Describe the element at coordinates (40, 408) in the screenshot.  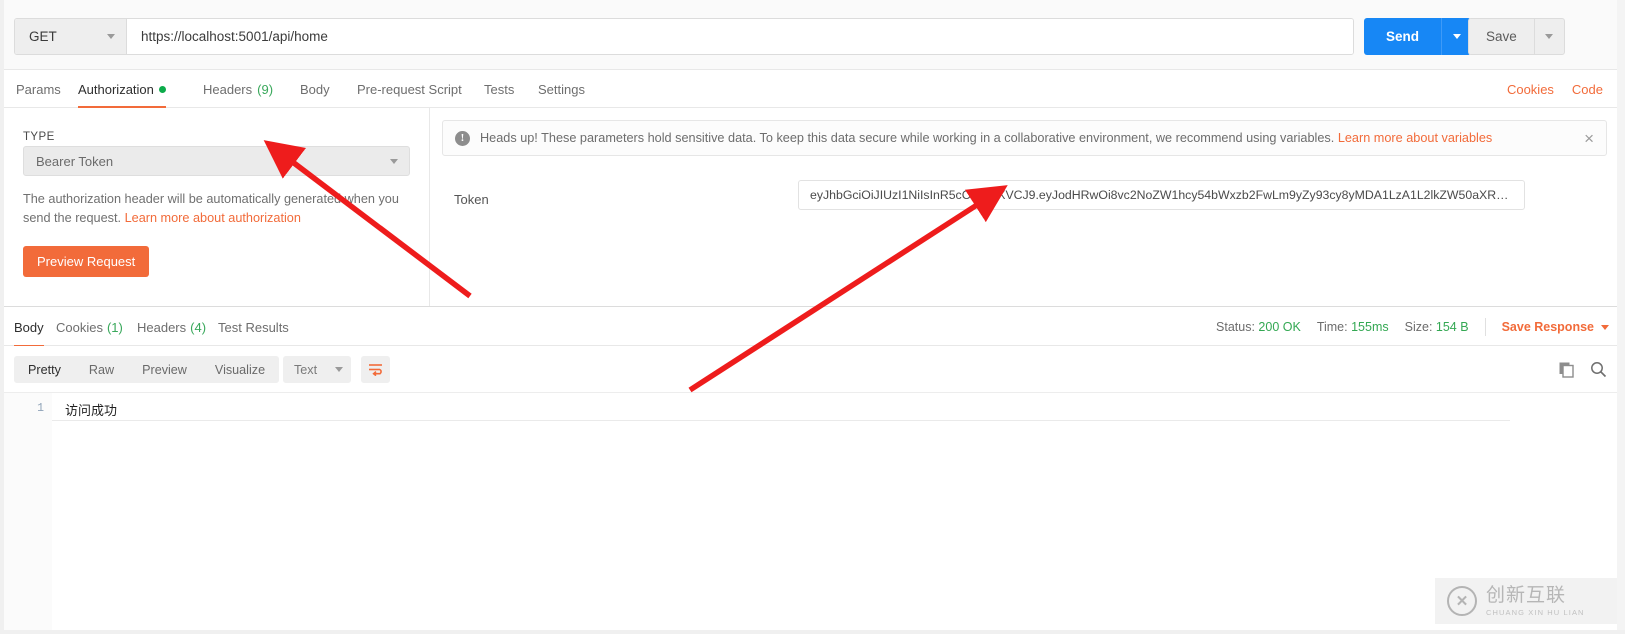
I see `line-number: 1` at that location.